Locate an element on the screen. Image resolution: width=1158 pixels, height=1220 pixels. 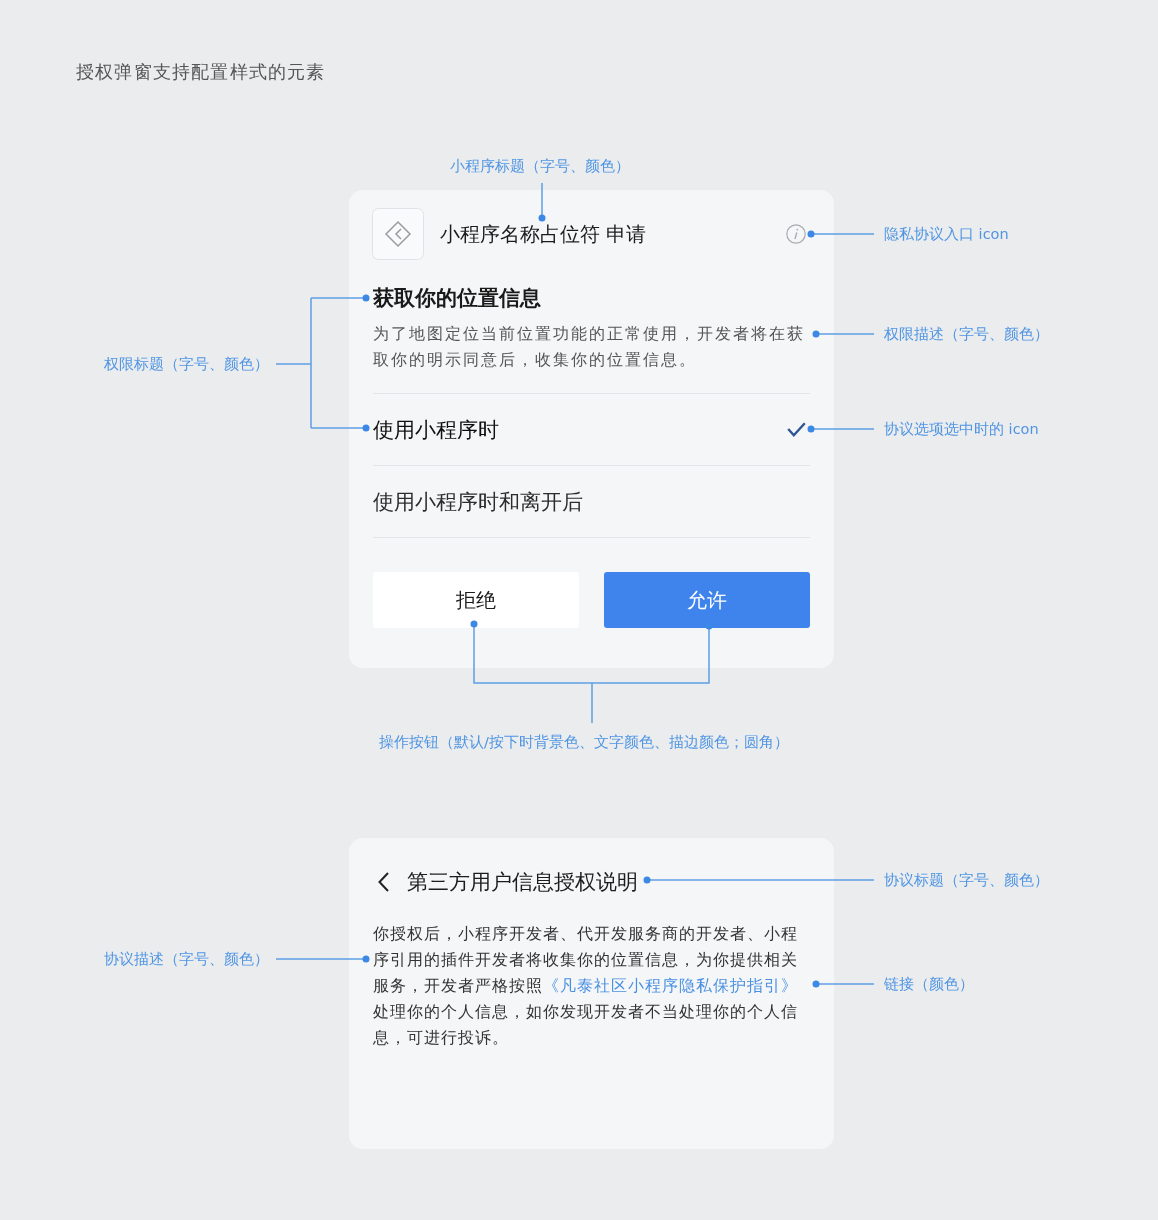
page-heading: 授权弹窗支持配置样式的元素 is located at coordinates (201, 72).